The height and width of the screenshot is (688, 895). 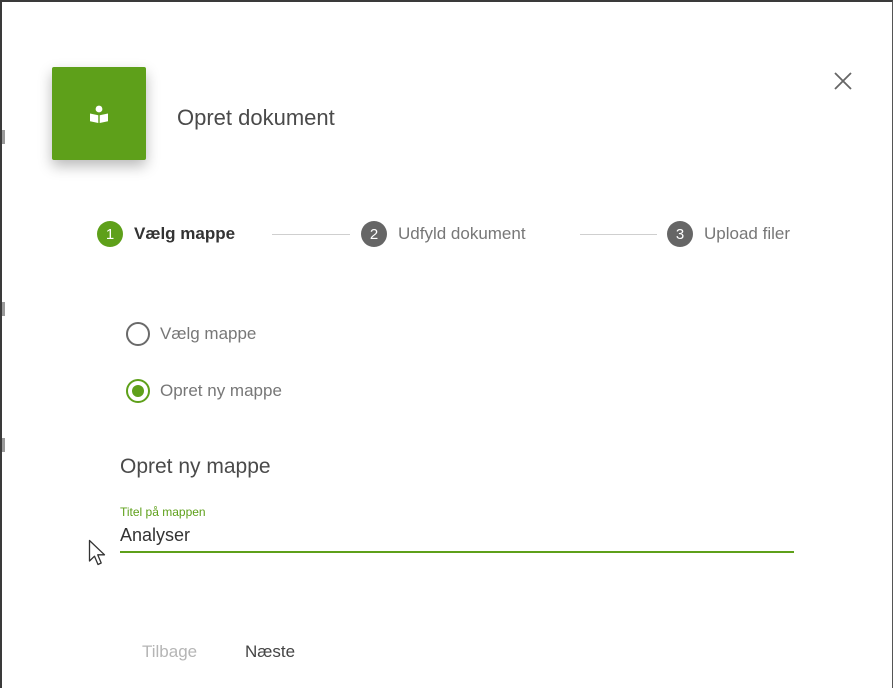 I want to click on radio-label: Vælg mappe, so click(x=208, y=333).